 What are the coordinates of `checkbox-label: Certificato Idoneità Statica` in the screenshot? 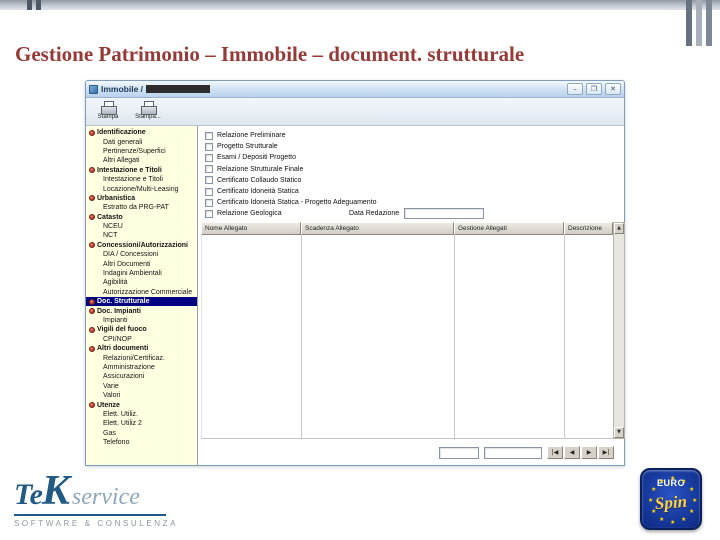 It's located at (258, 192).